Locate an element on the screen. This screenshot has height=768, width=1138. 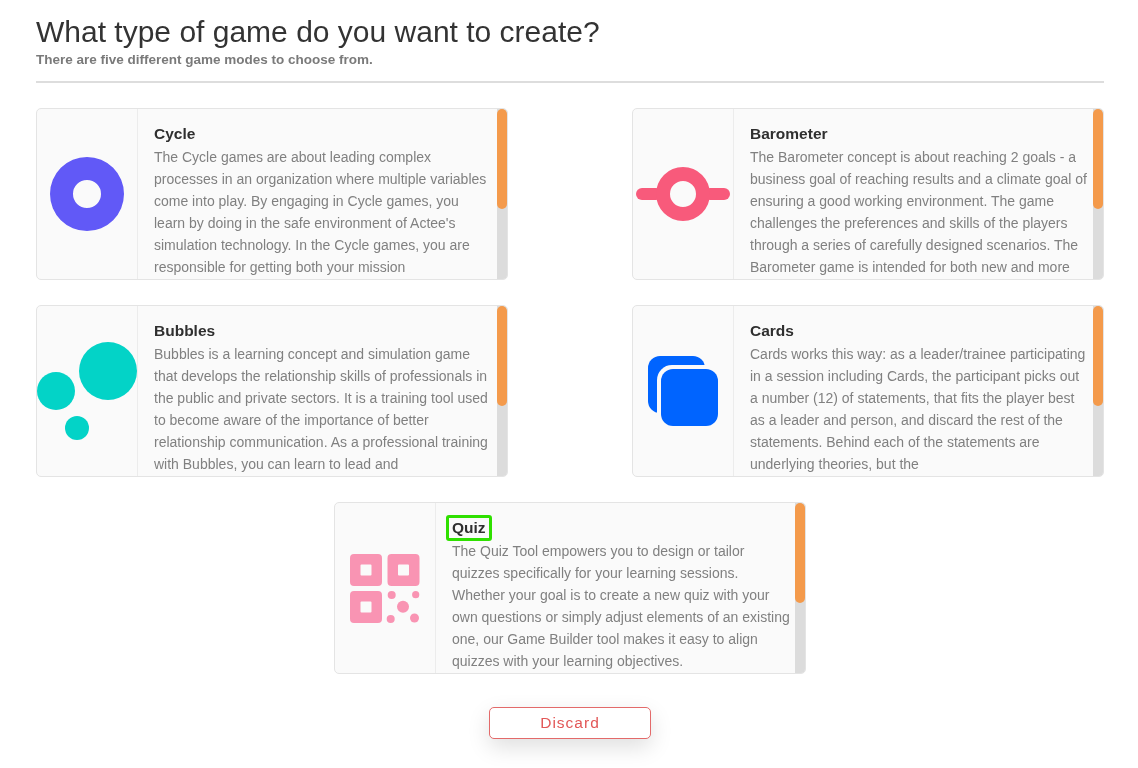
mode-description: Bubbles is a learning concept and simulation game that develops the relationship skills of professionals in the public and private sectors. It is a training tool used to become aware of the importance of better relationship communication. As a professional training with Bubbles, you can learn to lead and is located at coordinates (321, 409).